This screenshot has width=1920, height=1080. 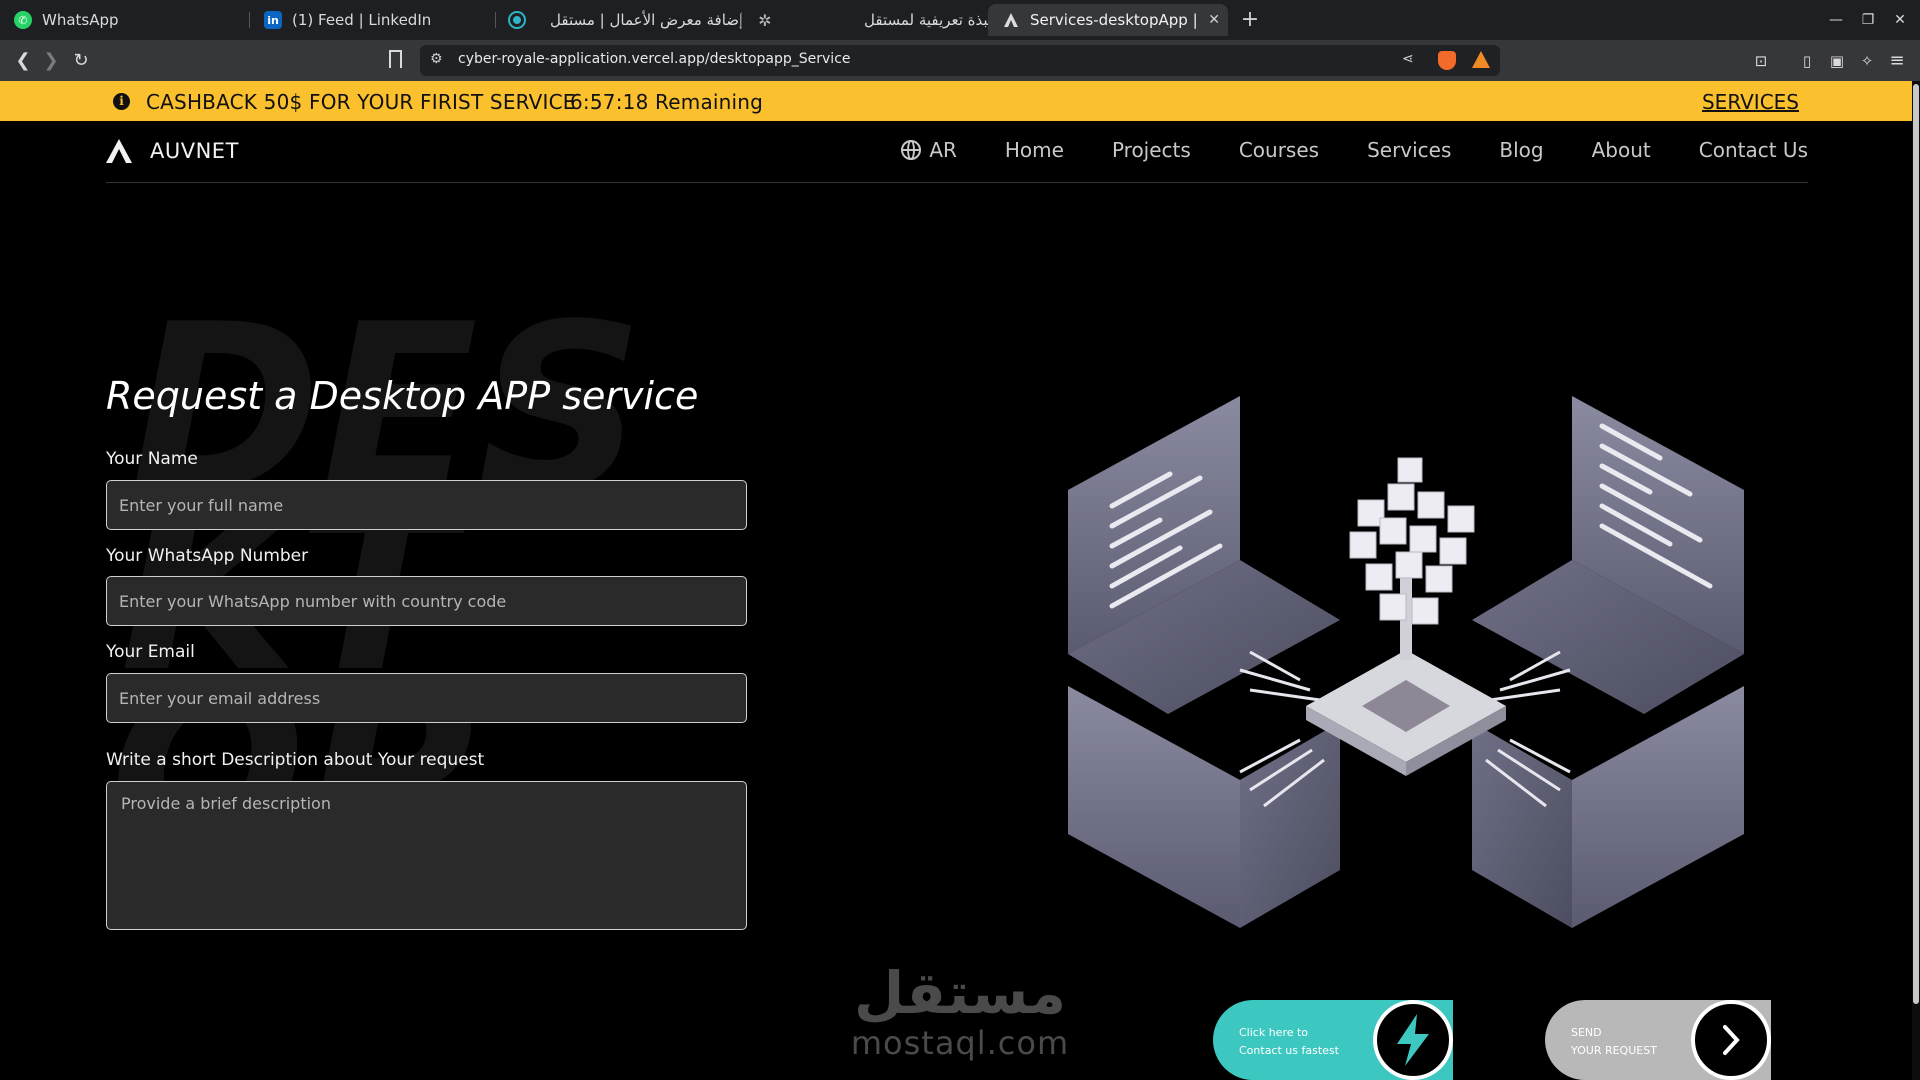 What do you see at coordinates (362, 20) in the screenshot?
I see `tab-title: (1) Feed | LinkedIn` at bounding box center [362, 20].